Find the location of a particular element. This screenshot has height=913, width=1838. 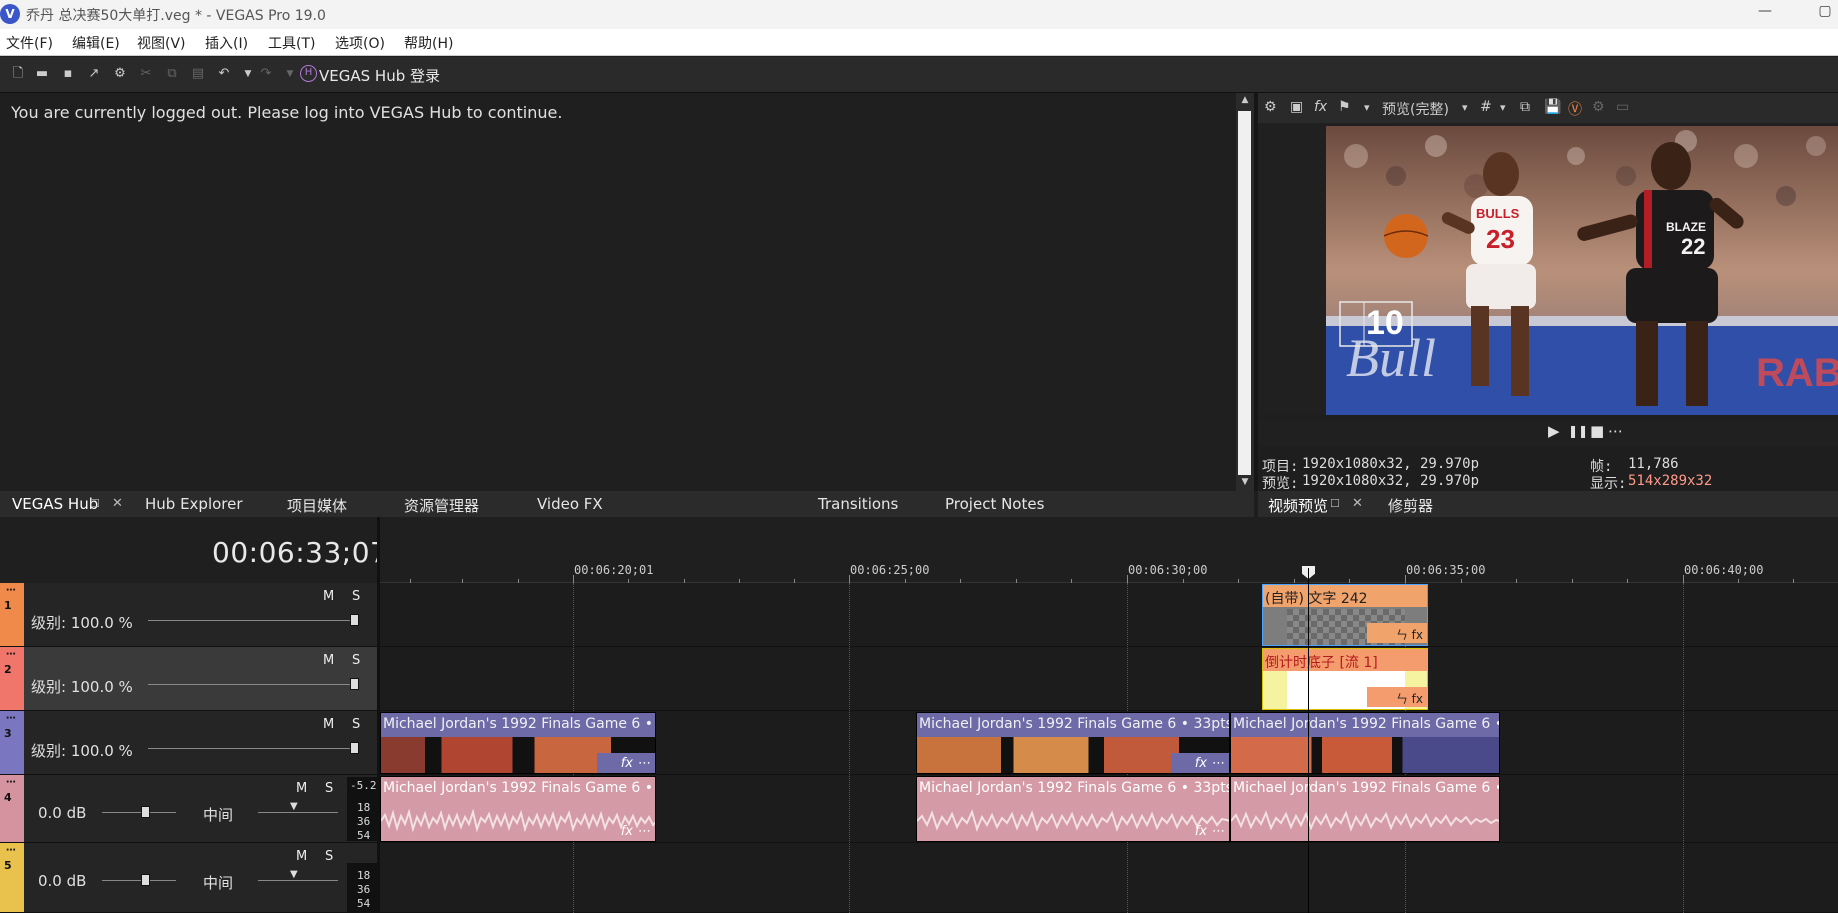

playhead-line is located at coordinates (1308, 740).